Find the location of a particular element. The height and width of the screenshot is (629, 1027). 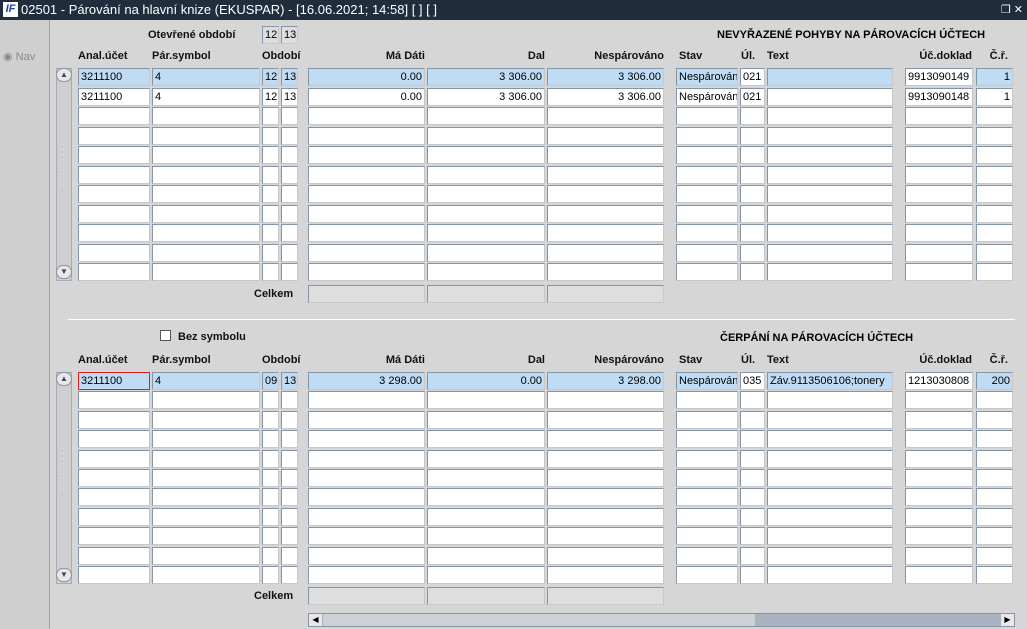

top-row-4-text is located at coordinates (830, 136).